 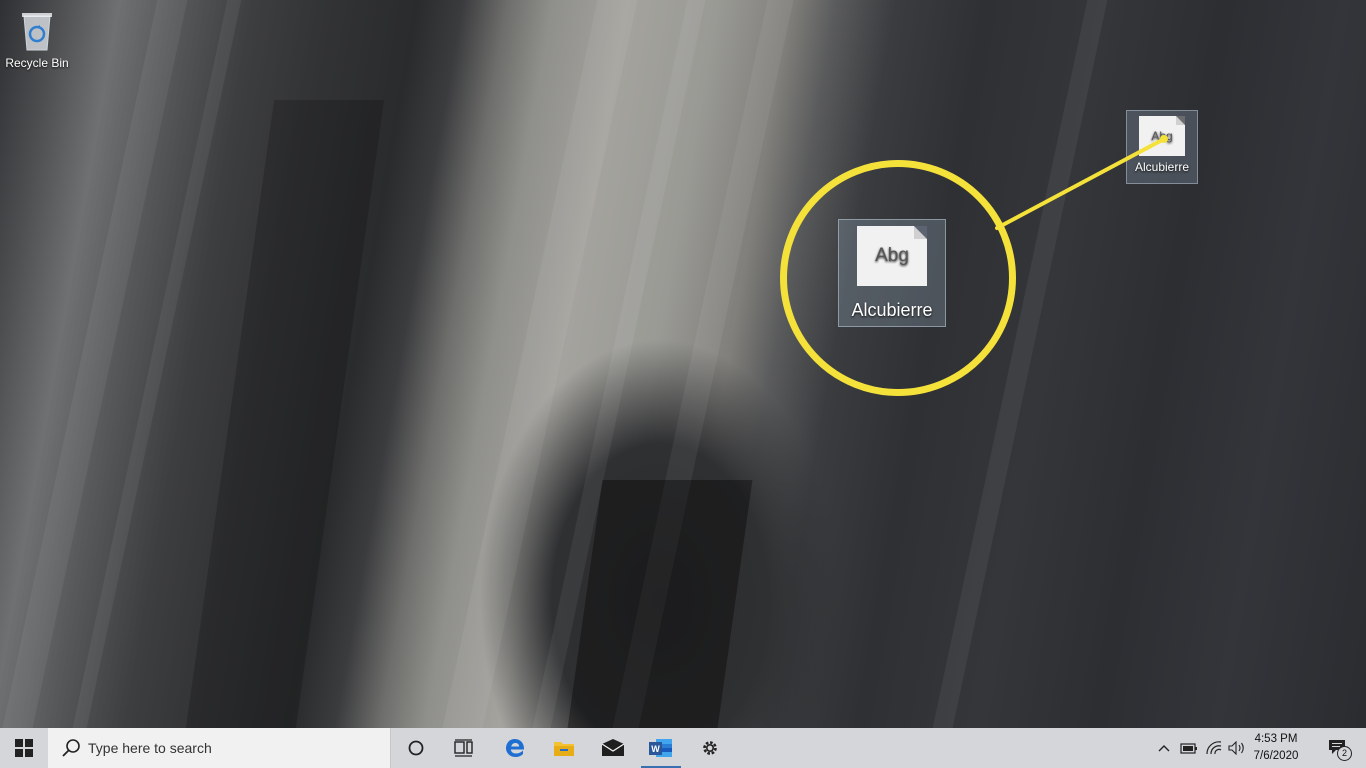 I want to click on recycle-bin: Recycle Bin, so click(x=37, y=38).